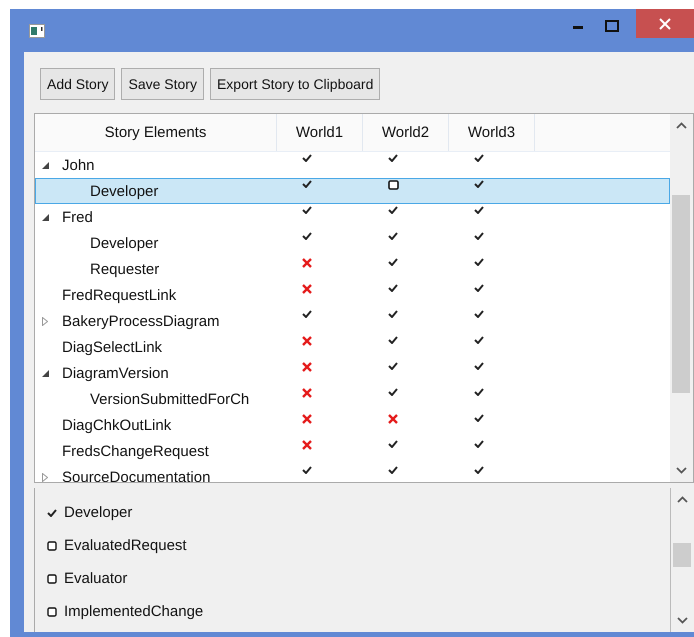 The width and height of the screenshot is (694, 637). What do you see at coordinates (119, 295) in the screenshot?
I see `tree-item: FredRequestLink` at bounding box center [119, 295].